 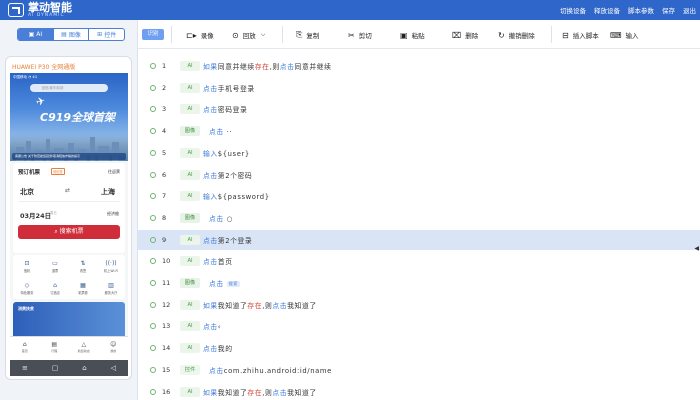 I want to click on menu-icon: ≡, so click(x=25, y=368).